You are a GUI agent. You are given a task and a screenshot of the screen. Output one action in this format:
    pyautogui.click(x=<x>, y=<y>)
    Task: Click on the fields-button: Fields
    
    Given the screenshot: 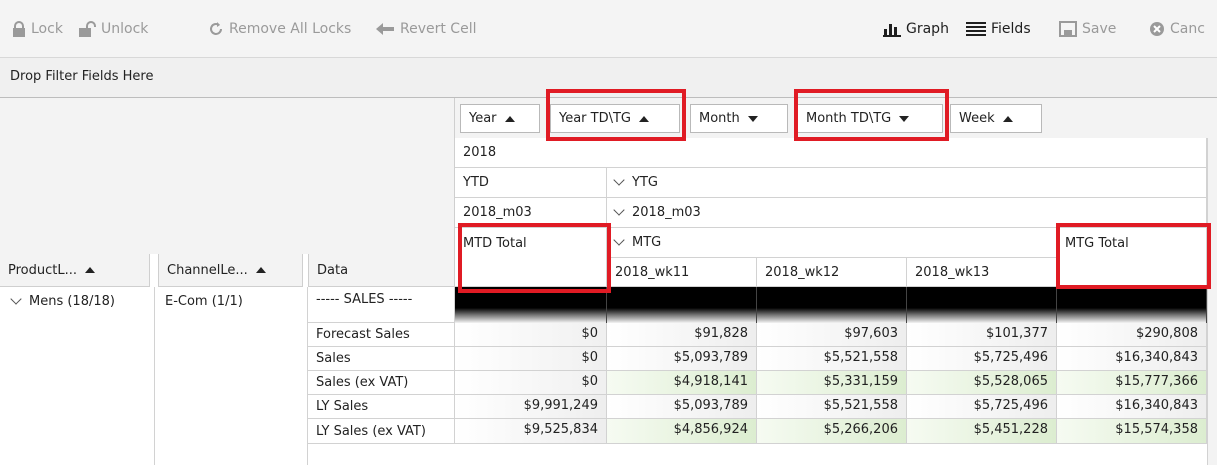 What is the action you would take?
    pyautogui.click(x=998, y=29)
    